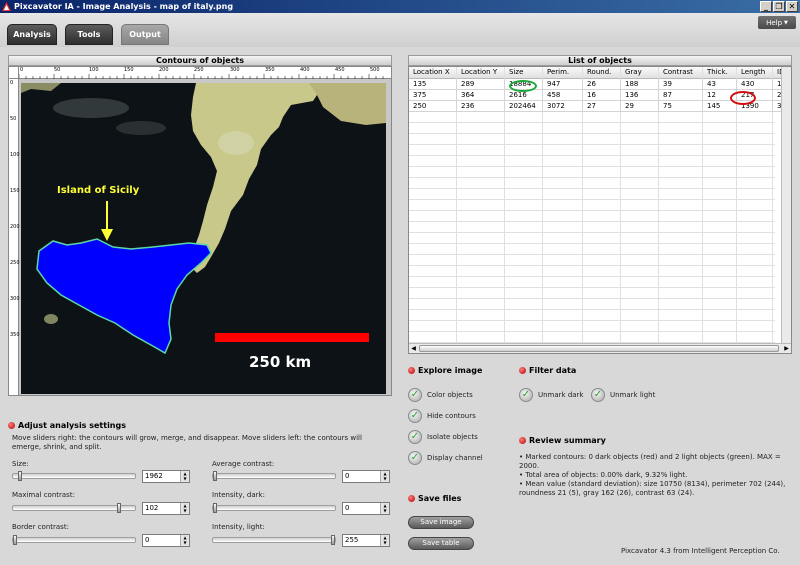 The image size is (800, 565). I want to click on table-cell: 145, so click(720, 106).